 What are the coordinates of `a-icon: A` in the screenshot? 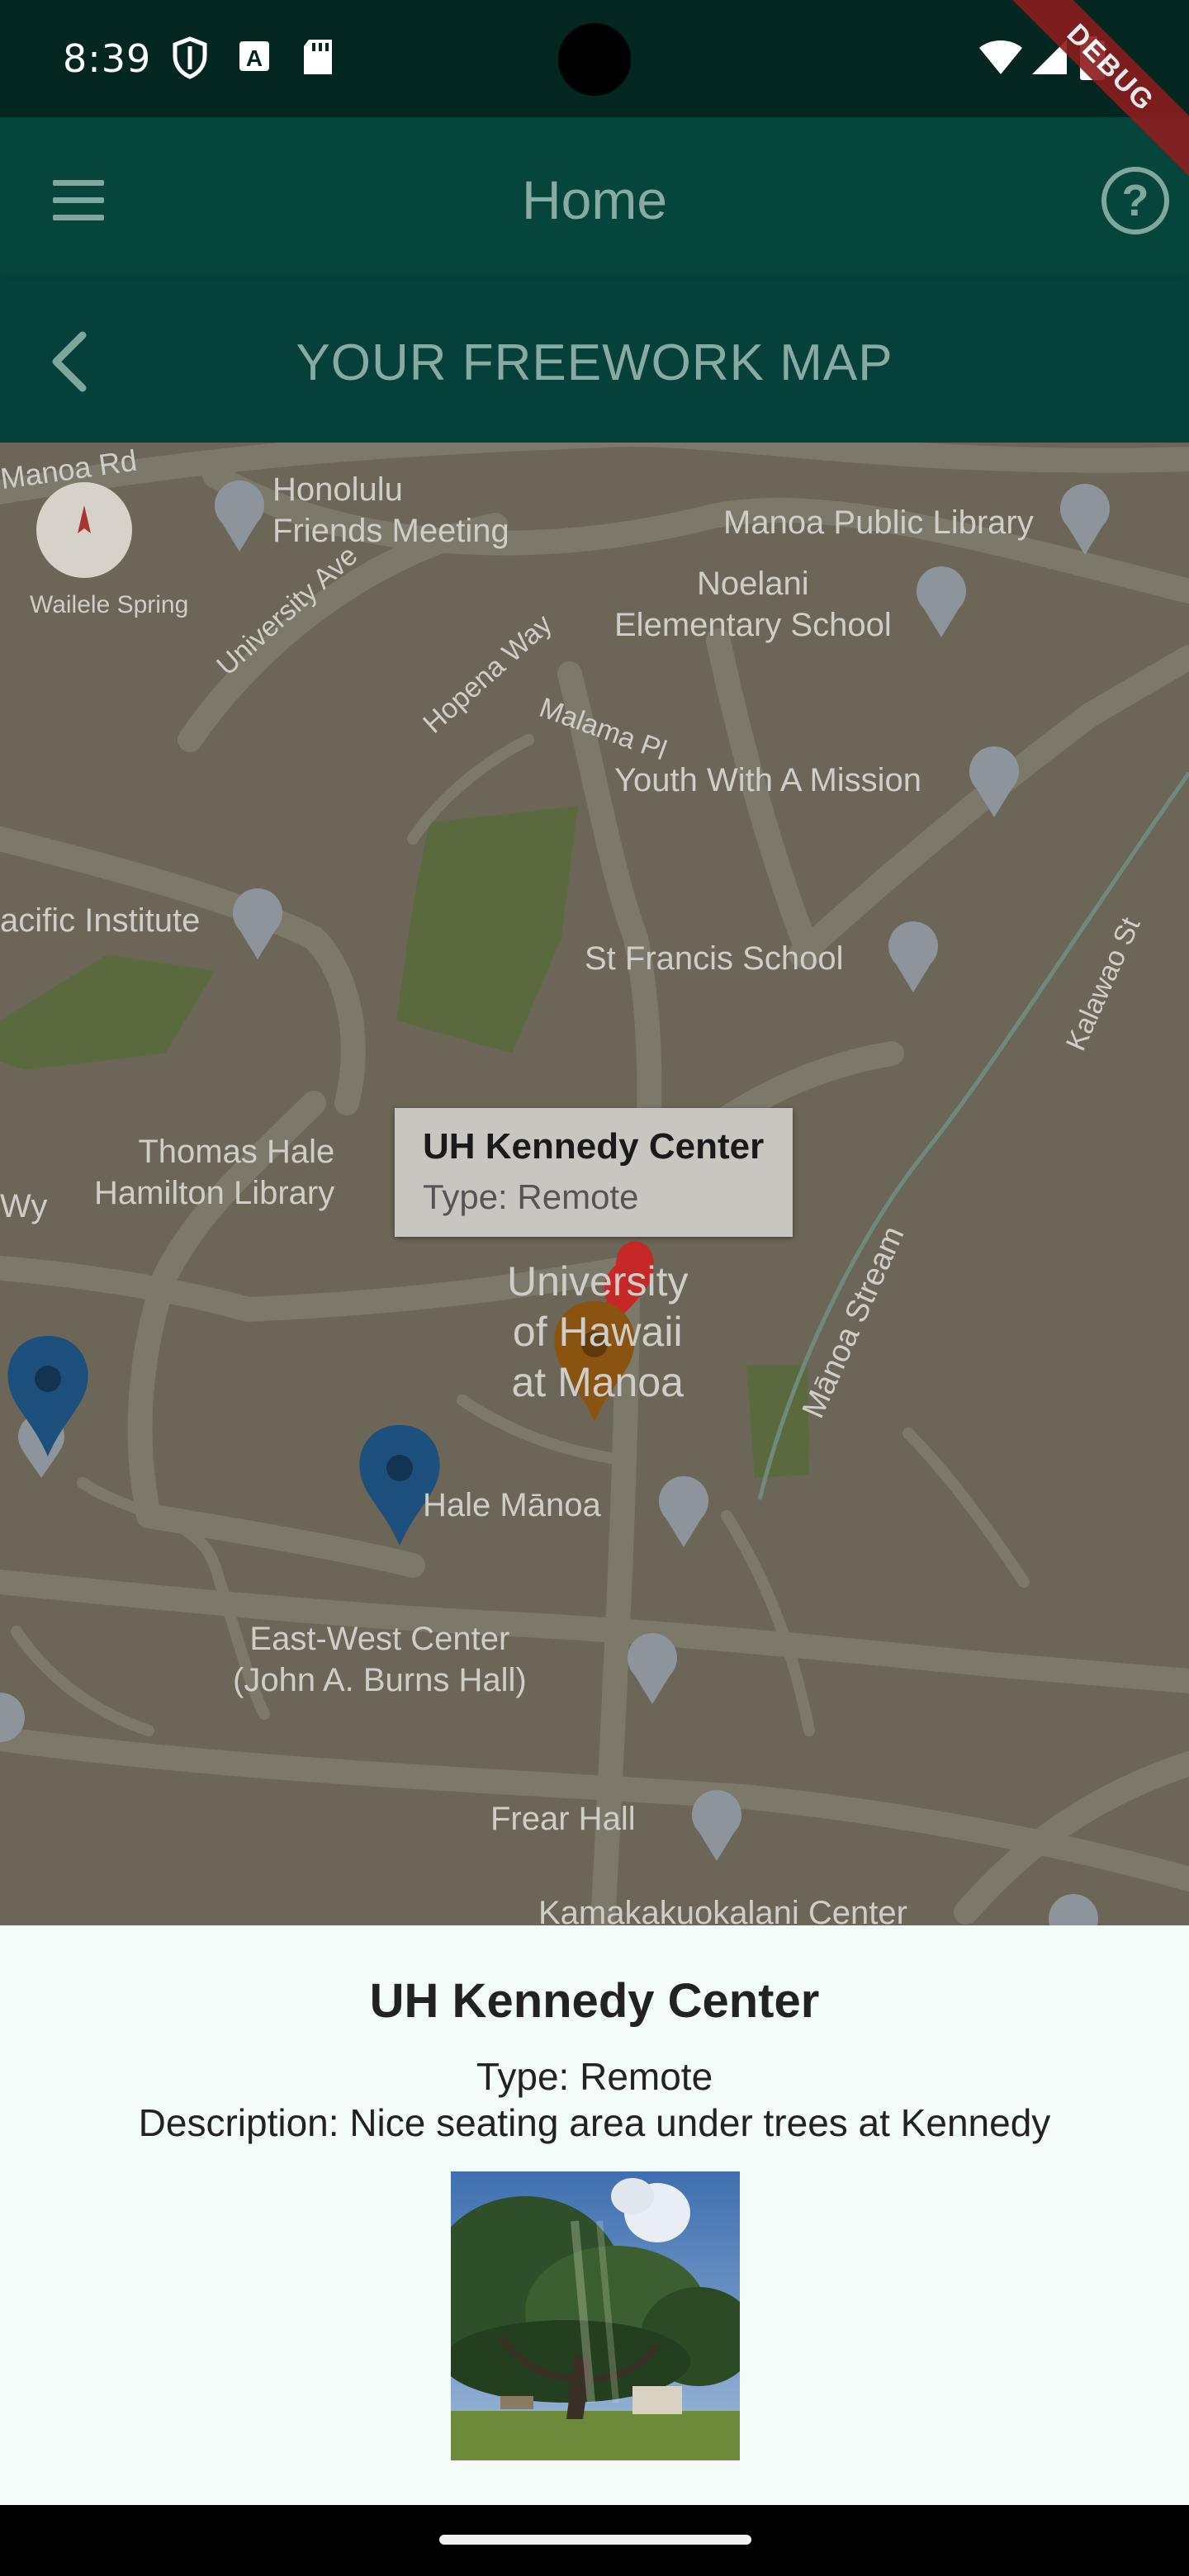 It's located at (254, 56).